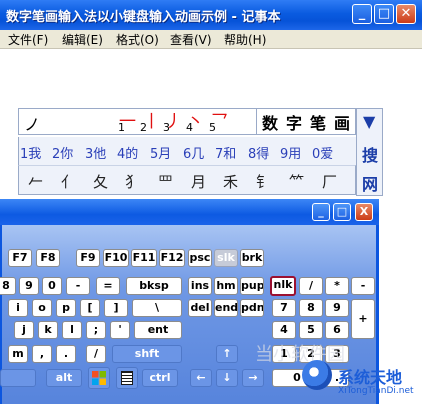  What do you see at coordinates (253, 378) in the screenshot?
I see `key-right-arrow: →` at bounding box center [253, 378].